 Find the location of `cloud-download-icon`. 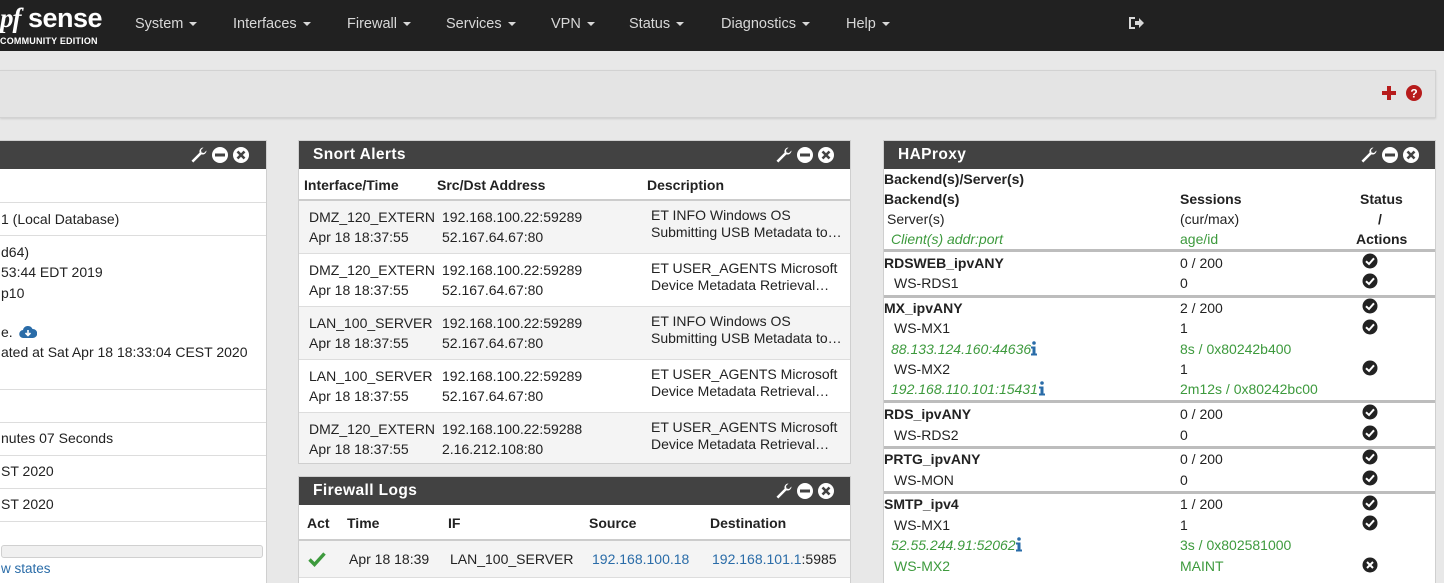

cloud-download-icon is located at coordinates (27, 332).